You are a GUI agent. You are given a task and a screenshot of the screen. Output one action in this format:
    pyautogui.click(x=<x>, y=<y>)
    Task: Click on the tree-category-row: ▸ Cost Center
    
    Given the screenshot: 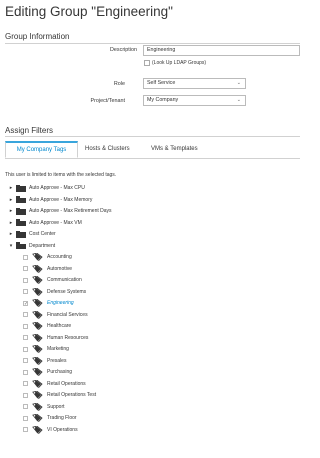 What is the action you would take?
    pyautogui.click(x=32, y=234)
    